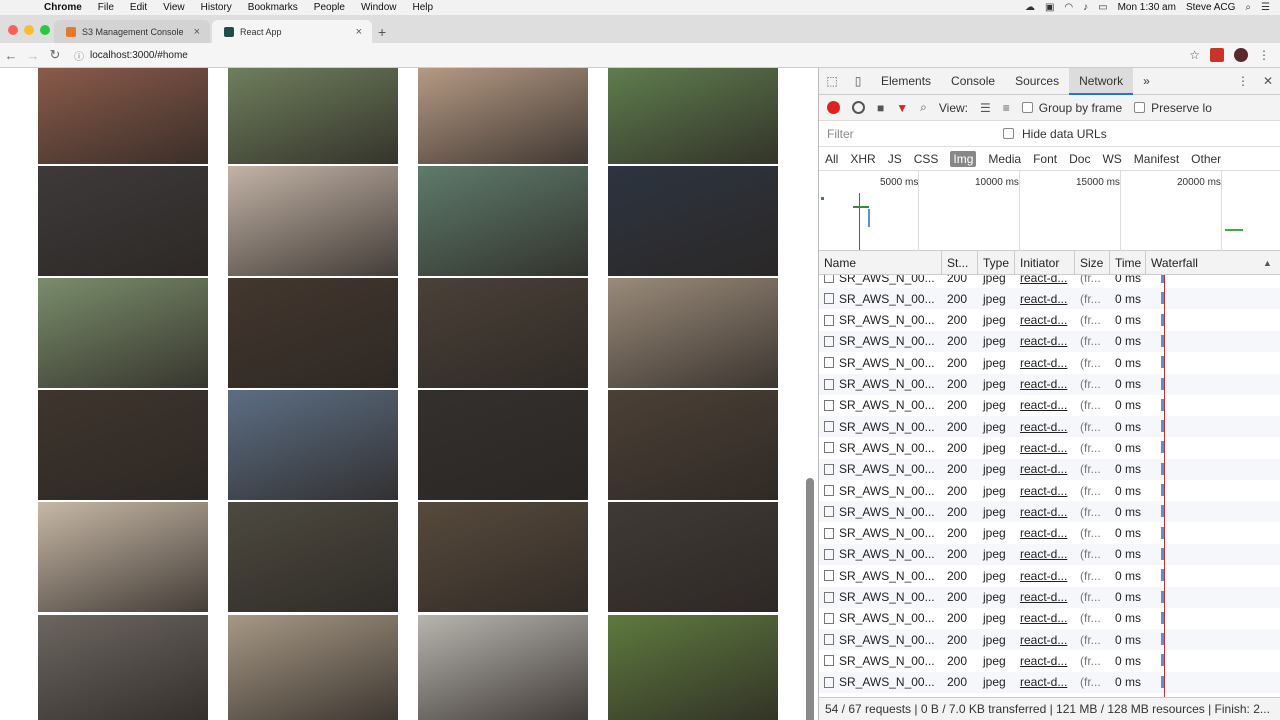 This screenshot has width=1280, height=720. What do you see at coordinates (973, 81) in the screenshot?
I see `tab-console: Console` at bounding box center [973, 81].